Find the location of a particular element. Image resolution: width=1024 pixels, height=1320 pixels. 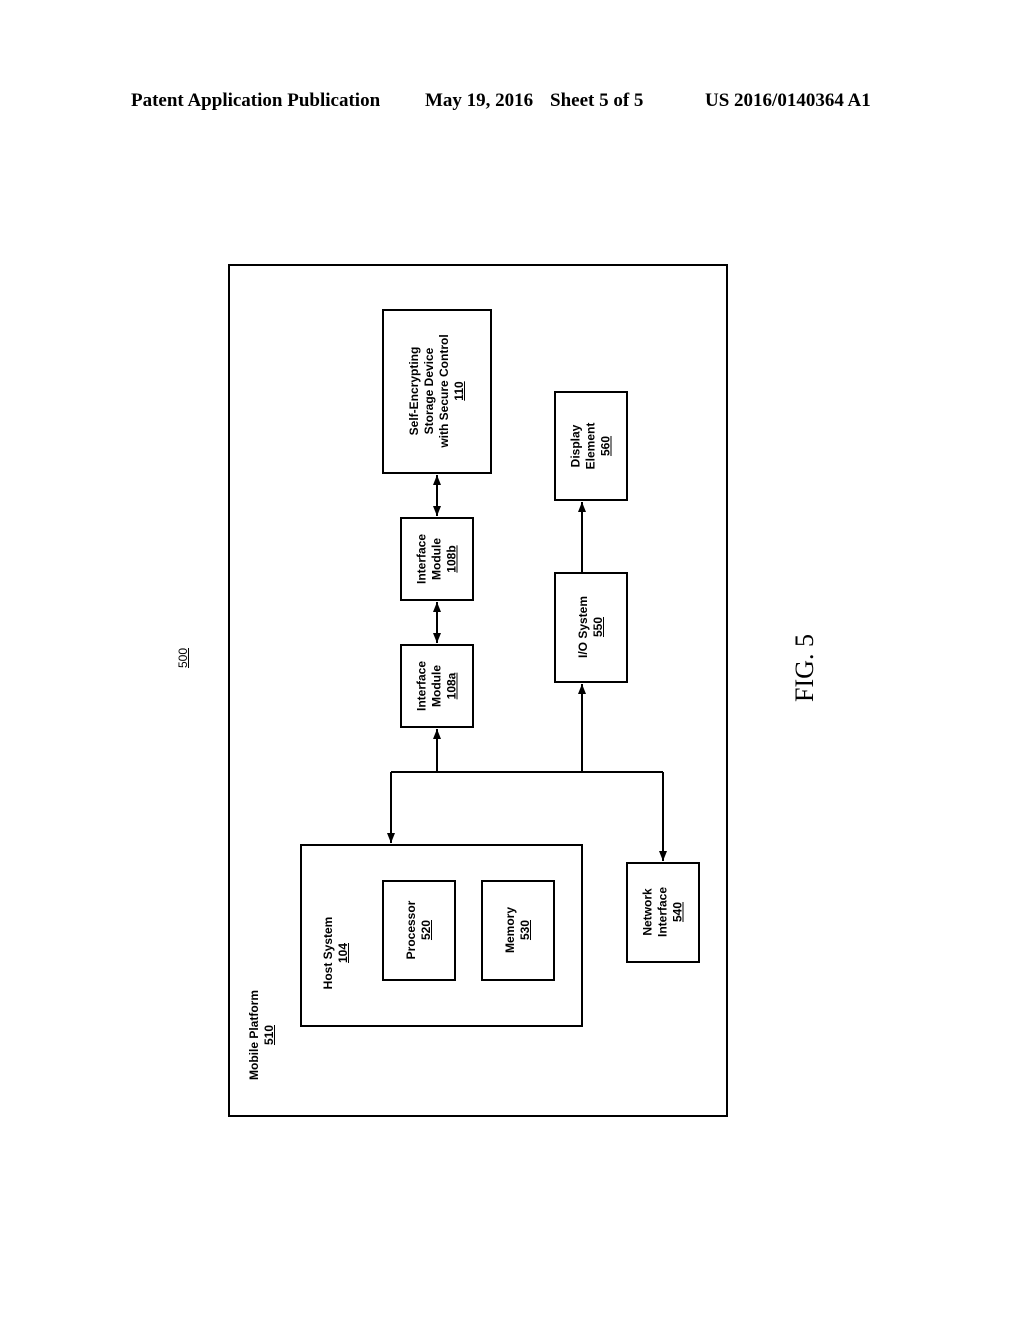

interface-a-upper-arrowhead is located at coordinates (437, 638).